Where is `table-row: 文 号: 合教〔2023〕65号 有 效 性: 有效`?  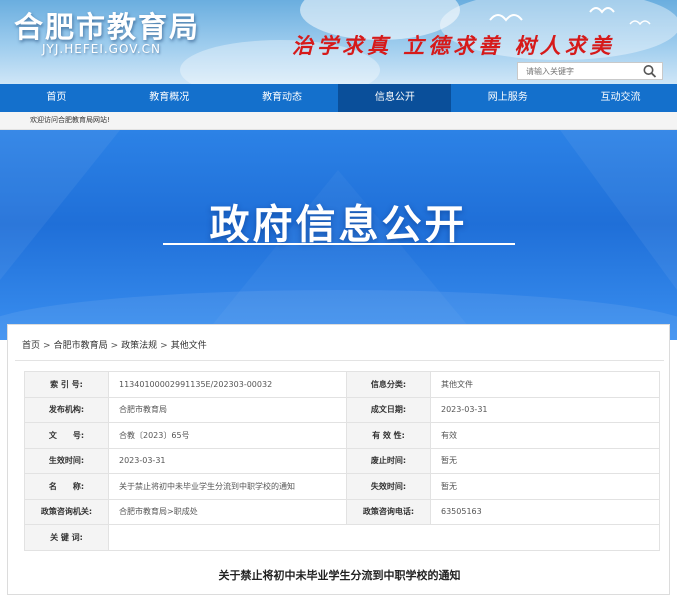
table-row: 文 号: 合教〔2023〕65号 有 效 性: 有效 is located at coordinates (342, 435).